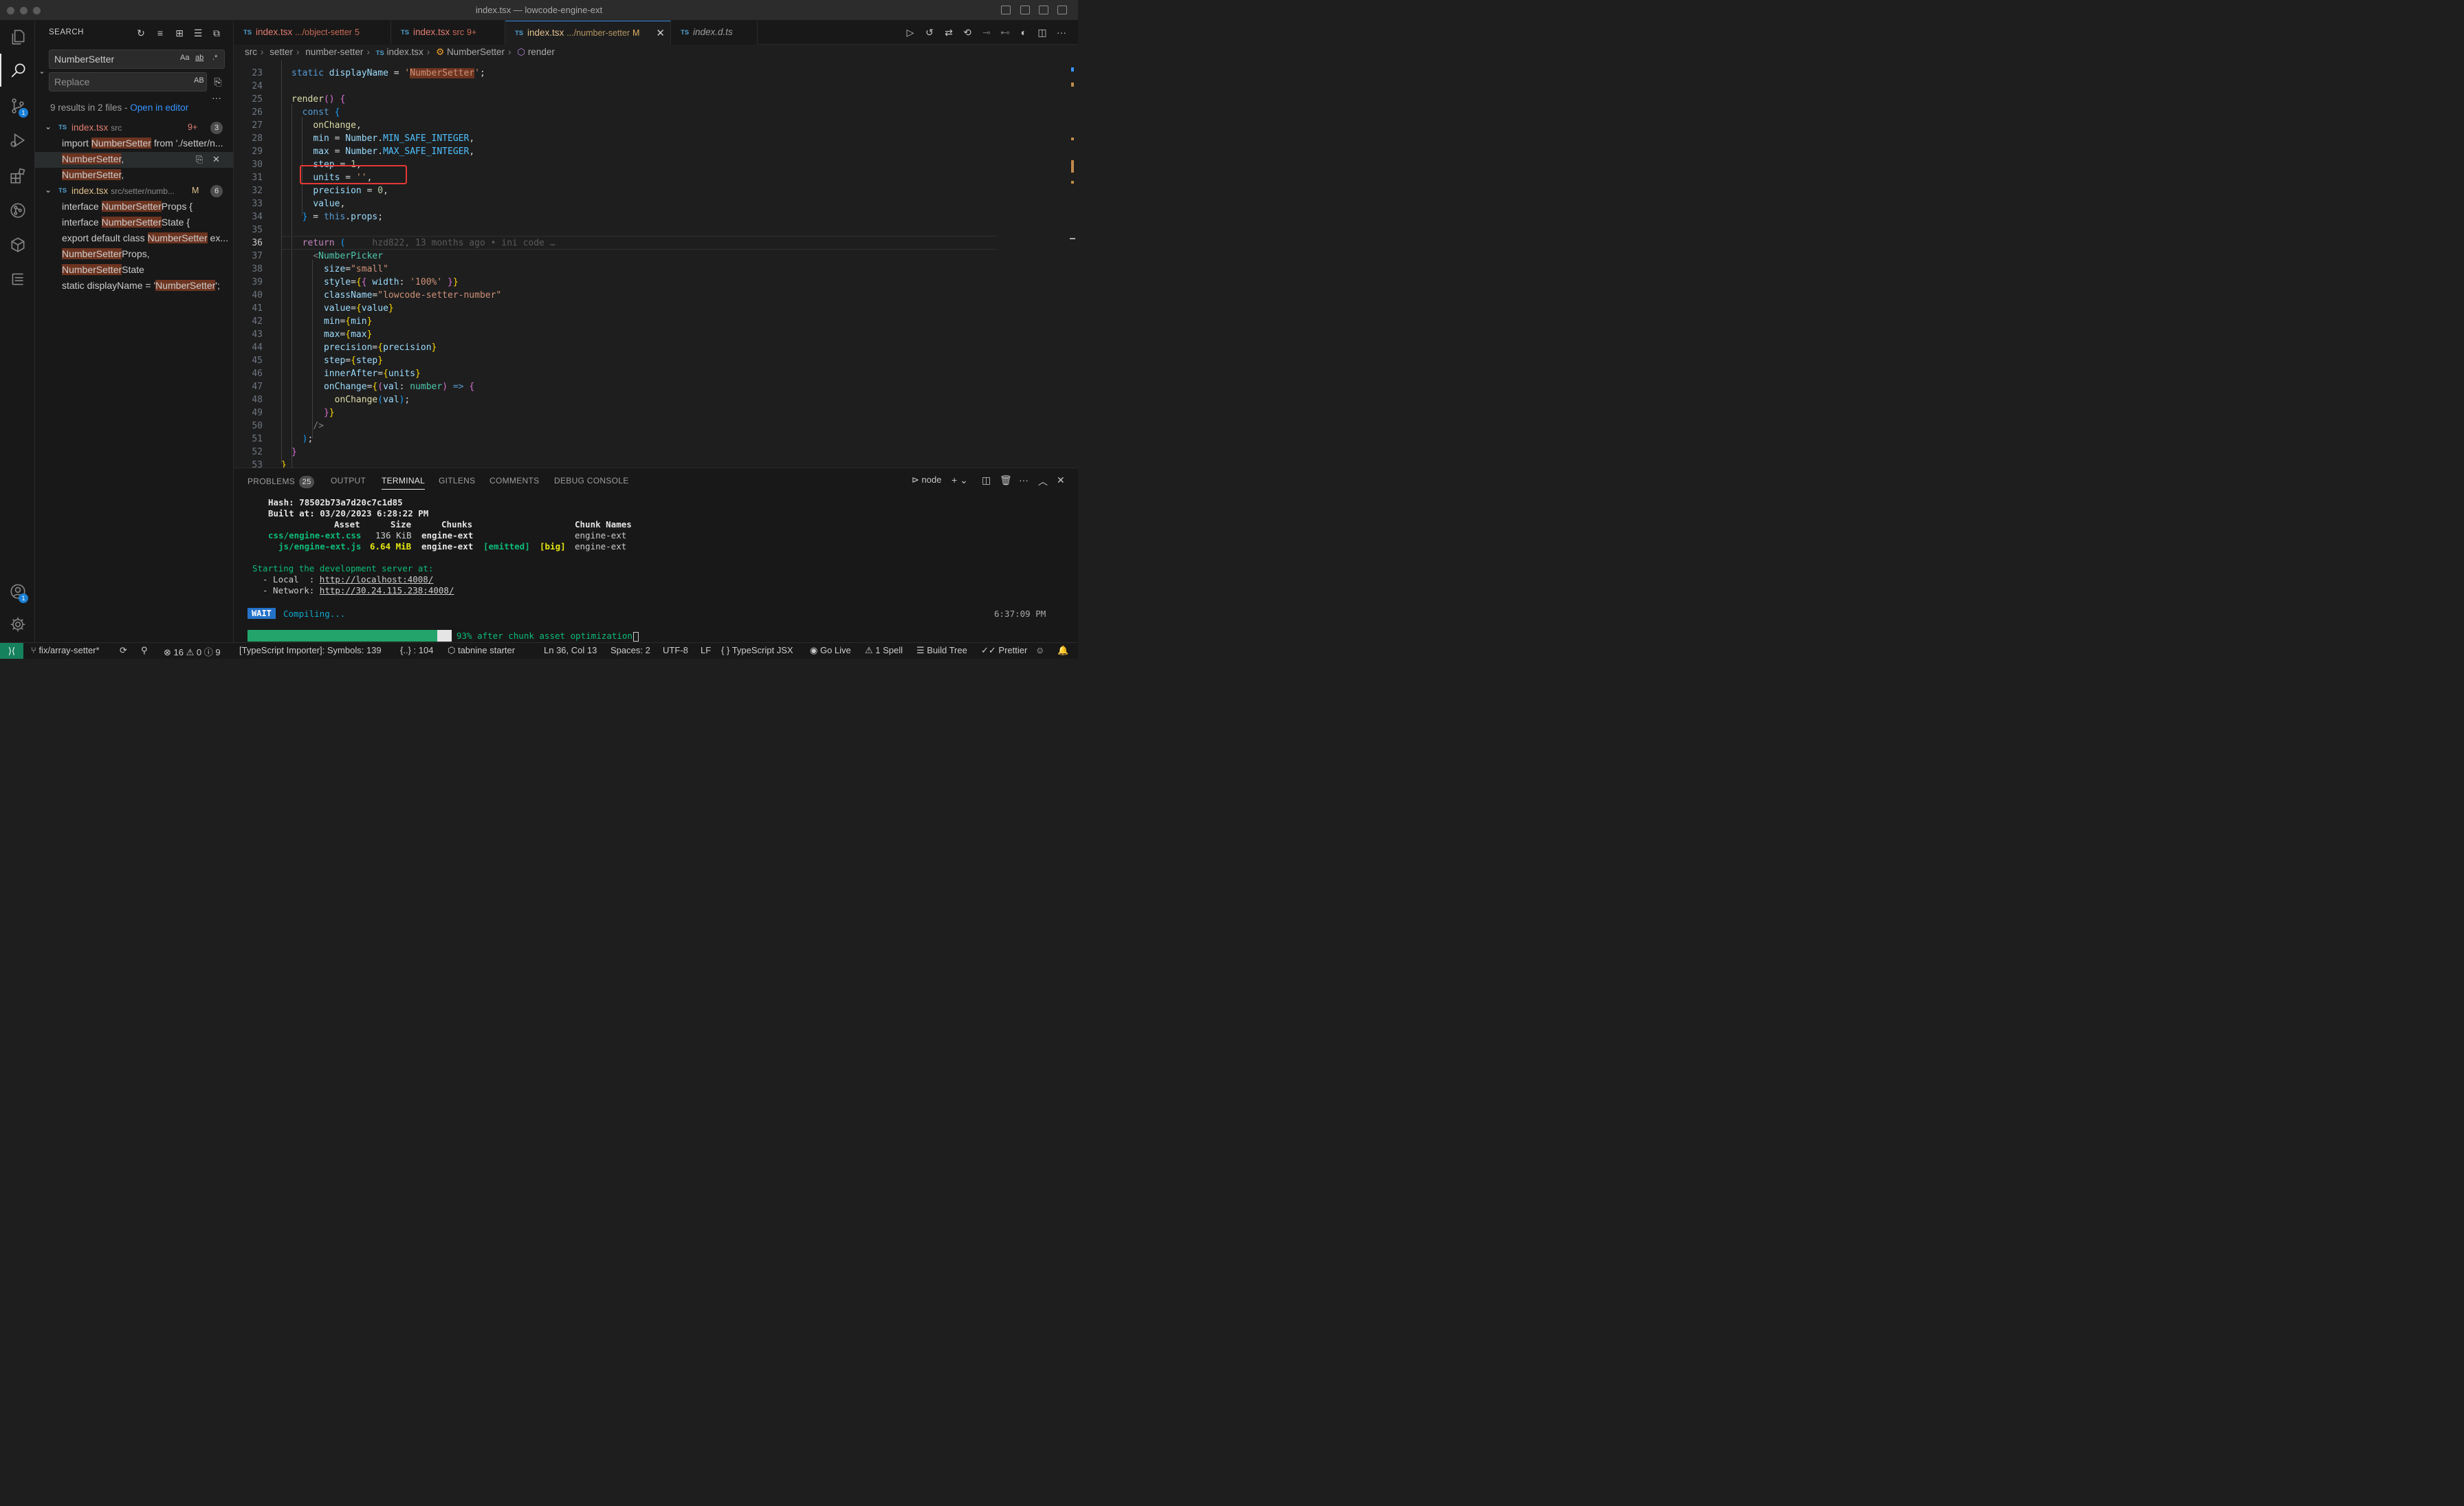 The width and height of the screenshot is (2464, 1506). I want to click on tab-index-d-ts: TS index.d.ts, so click(714, 33).